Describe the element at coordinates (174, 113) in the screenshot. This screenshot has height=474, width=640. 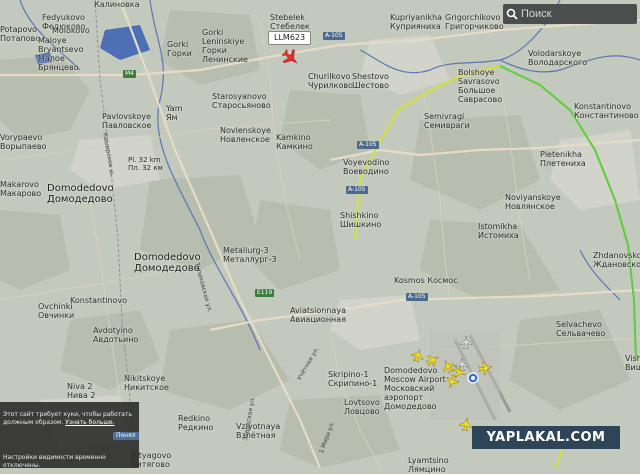
I see `place-label: Yam Ям` at that location.